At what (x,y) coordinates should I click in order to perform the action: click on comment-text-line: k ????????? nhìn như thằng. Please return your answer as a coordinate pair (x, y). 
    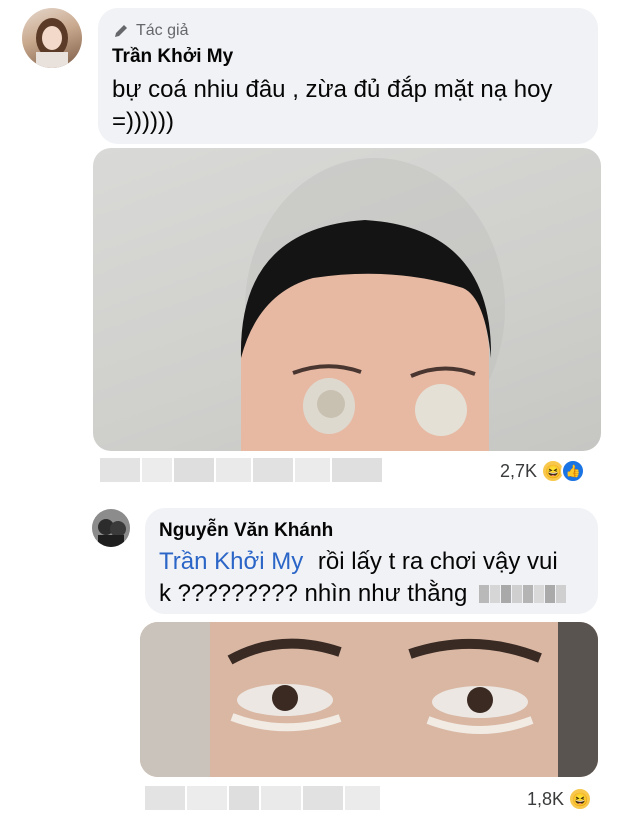
    Looking at the image, I should click on (313, 593).